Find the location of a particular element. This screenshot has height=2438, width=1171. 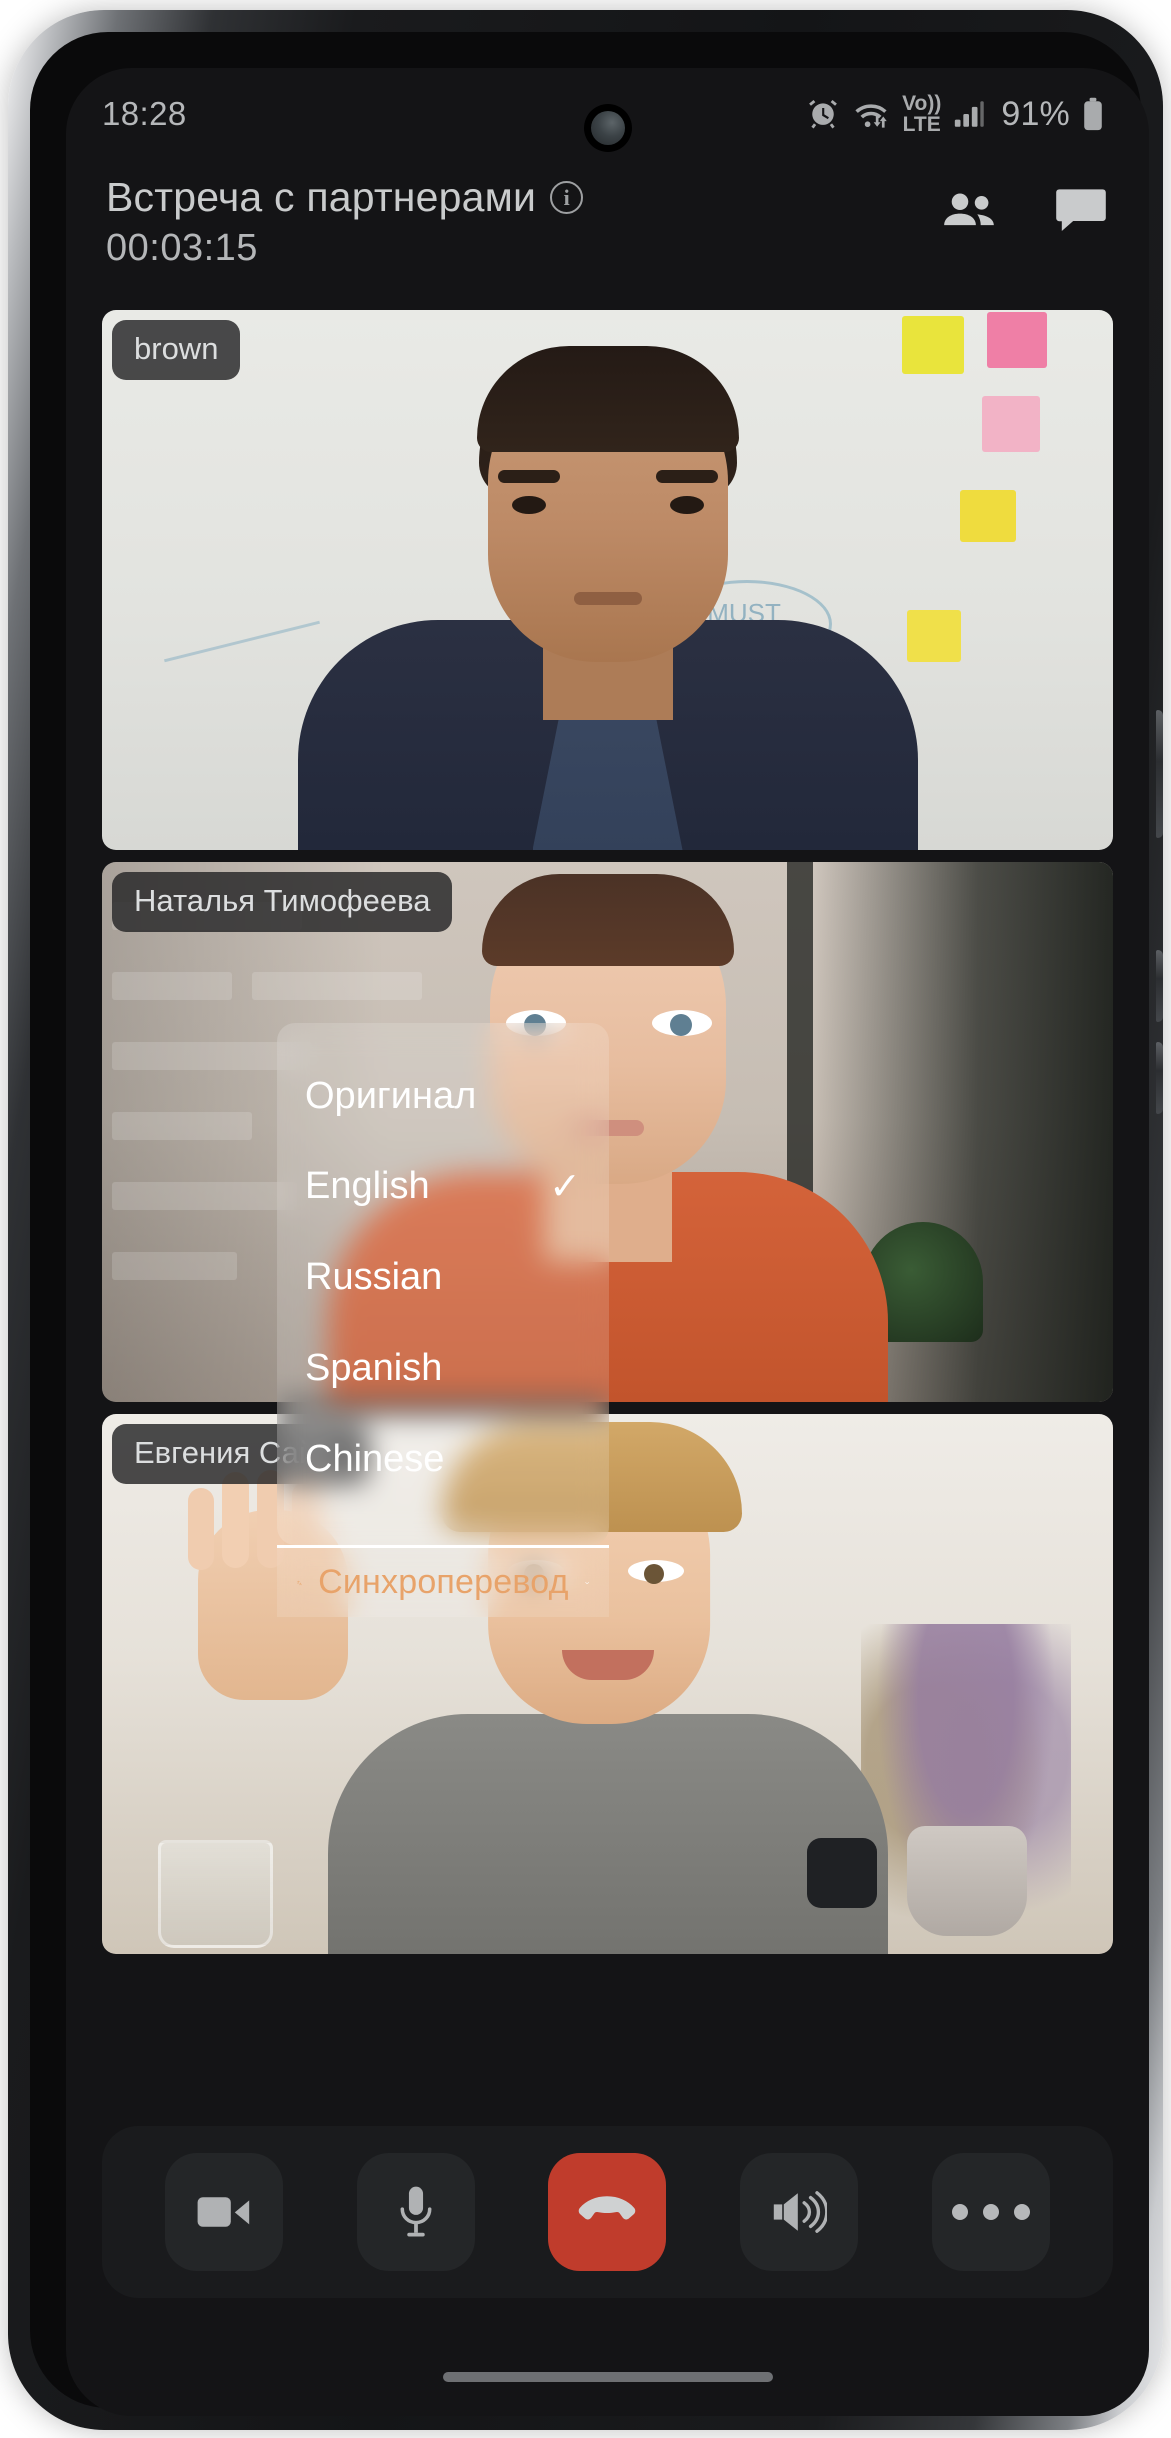

microphone-icon is located at coordinates (416, 2211).